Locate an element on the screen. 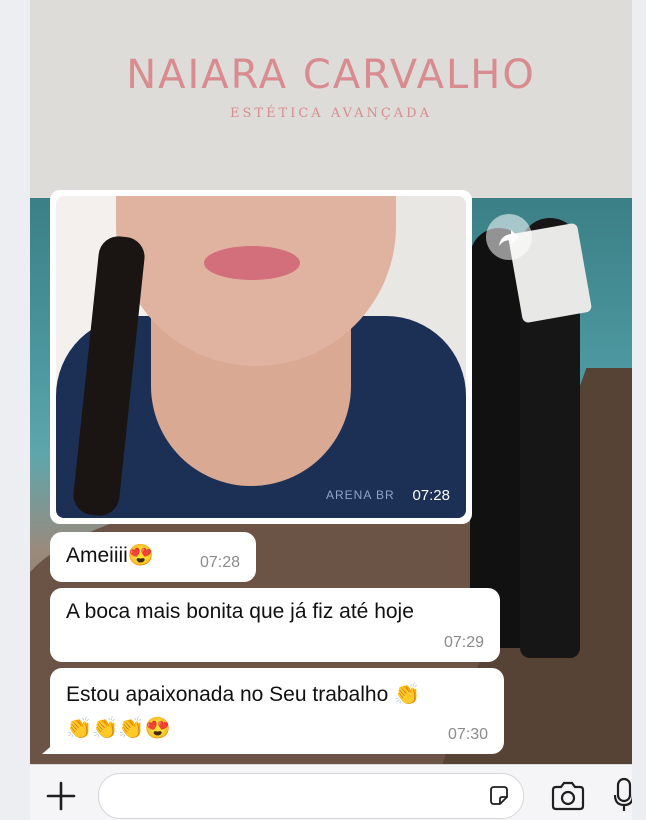 This screenshot has height=820, width=646. right-margin is located at coordinates (639, 410).